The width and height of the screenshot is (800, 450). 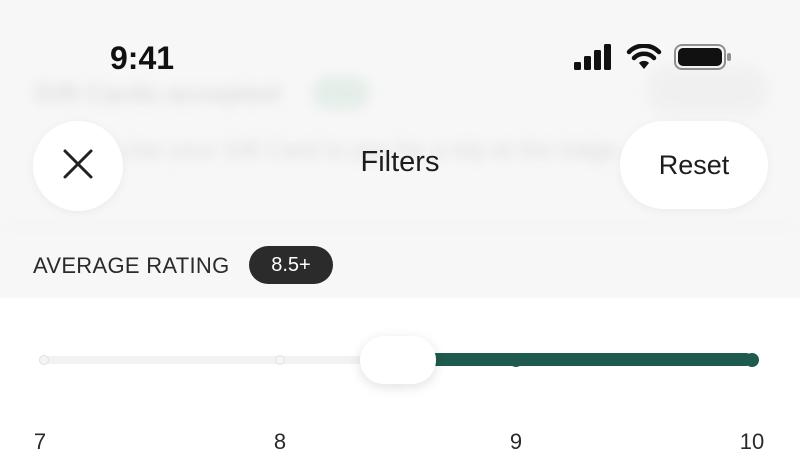 I want to click on rating-slider-fill, so click(x=575, y=359).